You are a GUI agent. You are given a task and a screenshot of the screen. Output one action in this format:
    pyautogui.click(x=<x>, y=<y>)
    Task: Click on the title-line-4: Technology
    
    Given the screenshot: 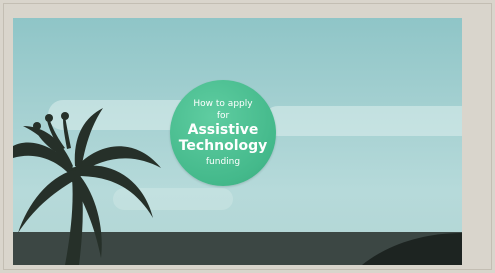 What is the action you would take?
    pyautogui.click(x=223, y=145)
    